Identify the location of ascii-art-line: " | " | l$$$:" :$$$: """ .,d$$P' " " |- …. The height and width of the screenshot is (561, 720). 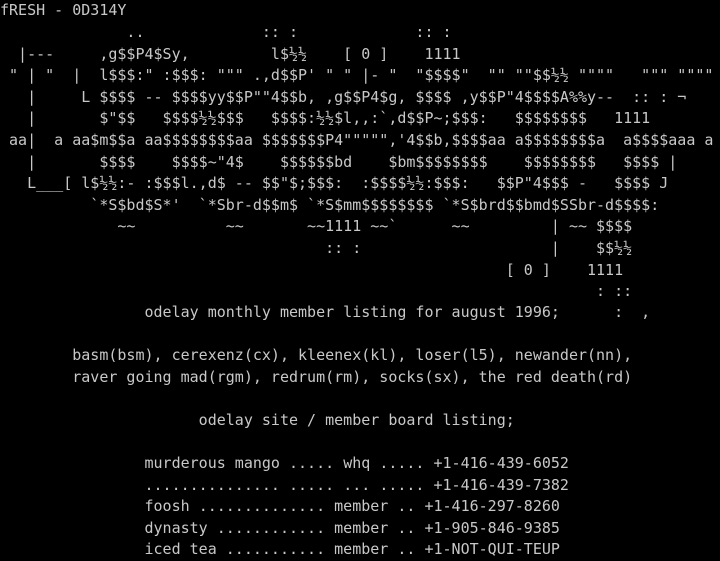
(357, 75).